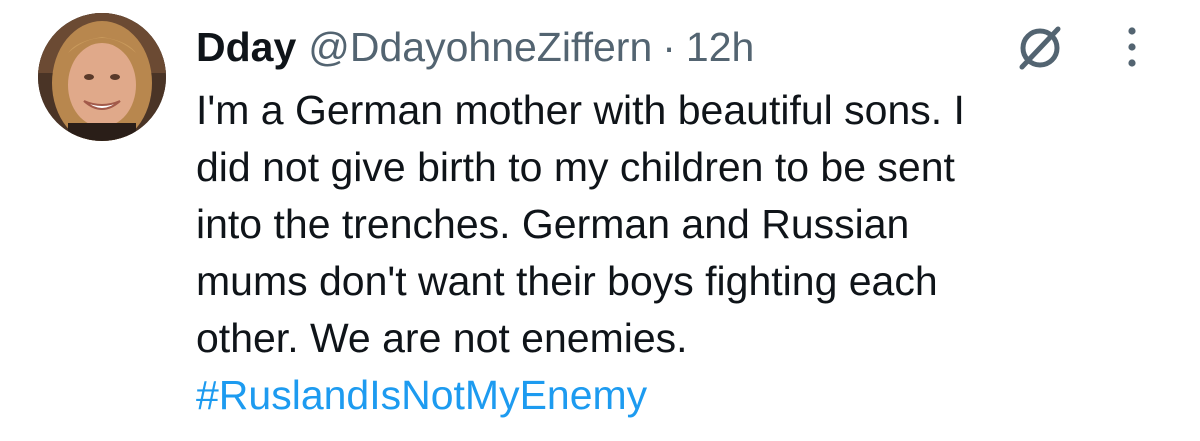  Describe the element at coordinates (421, 395) in the screenshot. I see `hashtag-link: #RuslandIsNotMyEnemy` at that location.